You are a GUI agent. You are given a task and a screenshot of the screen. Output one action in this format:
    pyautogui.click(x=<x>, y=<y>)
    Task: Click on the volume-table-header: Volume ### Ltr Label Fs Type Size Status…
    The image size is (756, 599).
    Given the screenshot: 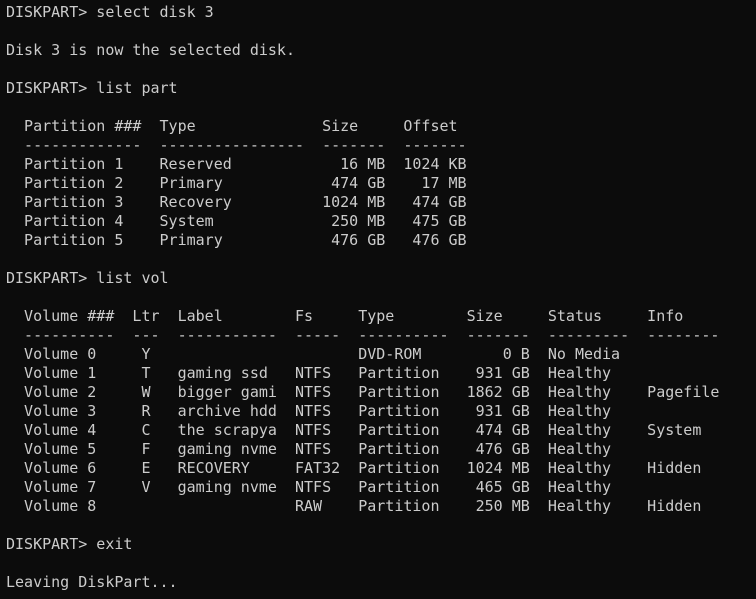 What is the action you would take?
    pyautogui.click(x=345, y=316)
    